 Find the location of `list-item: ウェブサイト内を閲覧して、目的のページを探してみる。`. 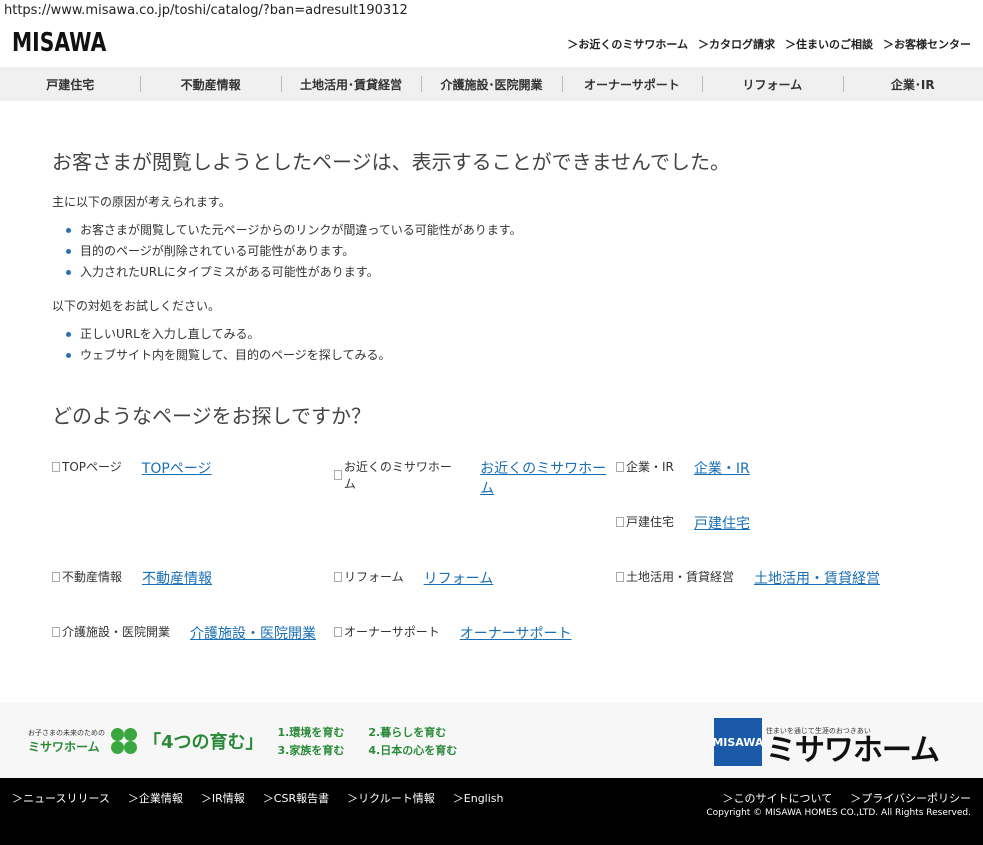

list-item: ウェブサイト内を閲覧して、目的のページを探してみる。 is located at coordinates (227, 355).